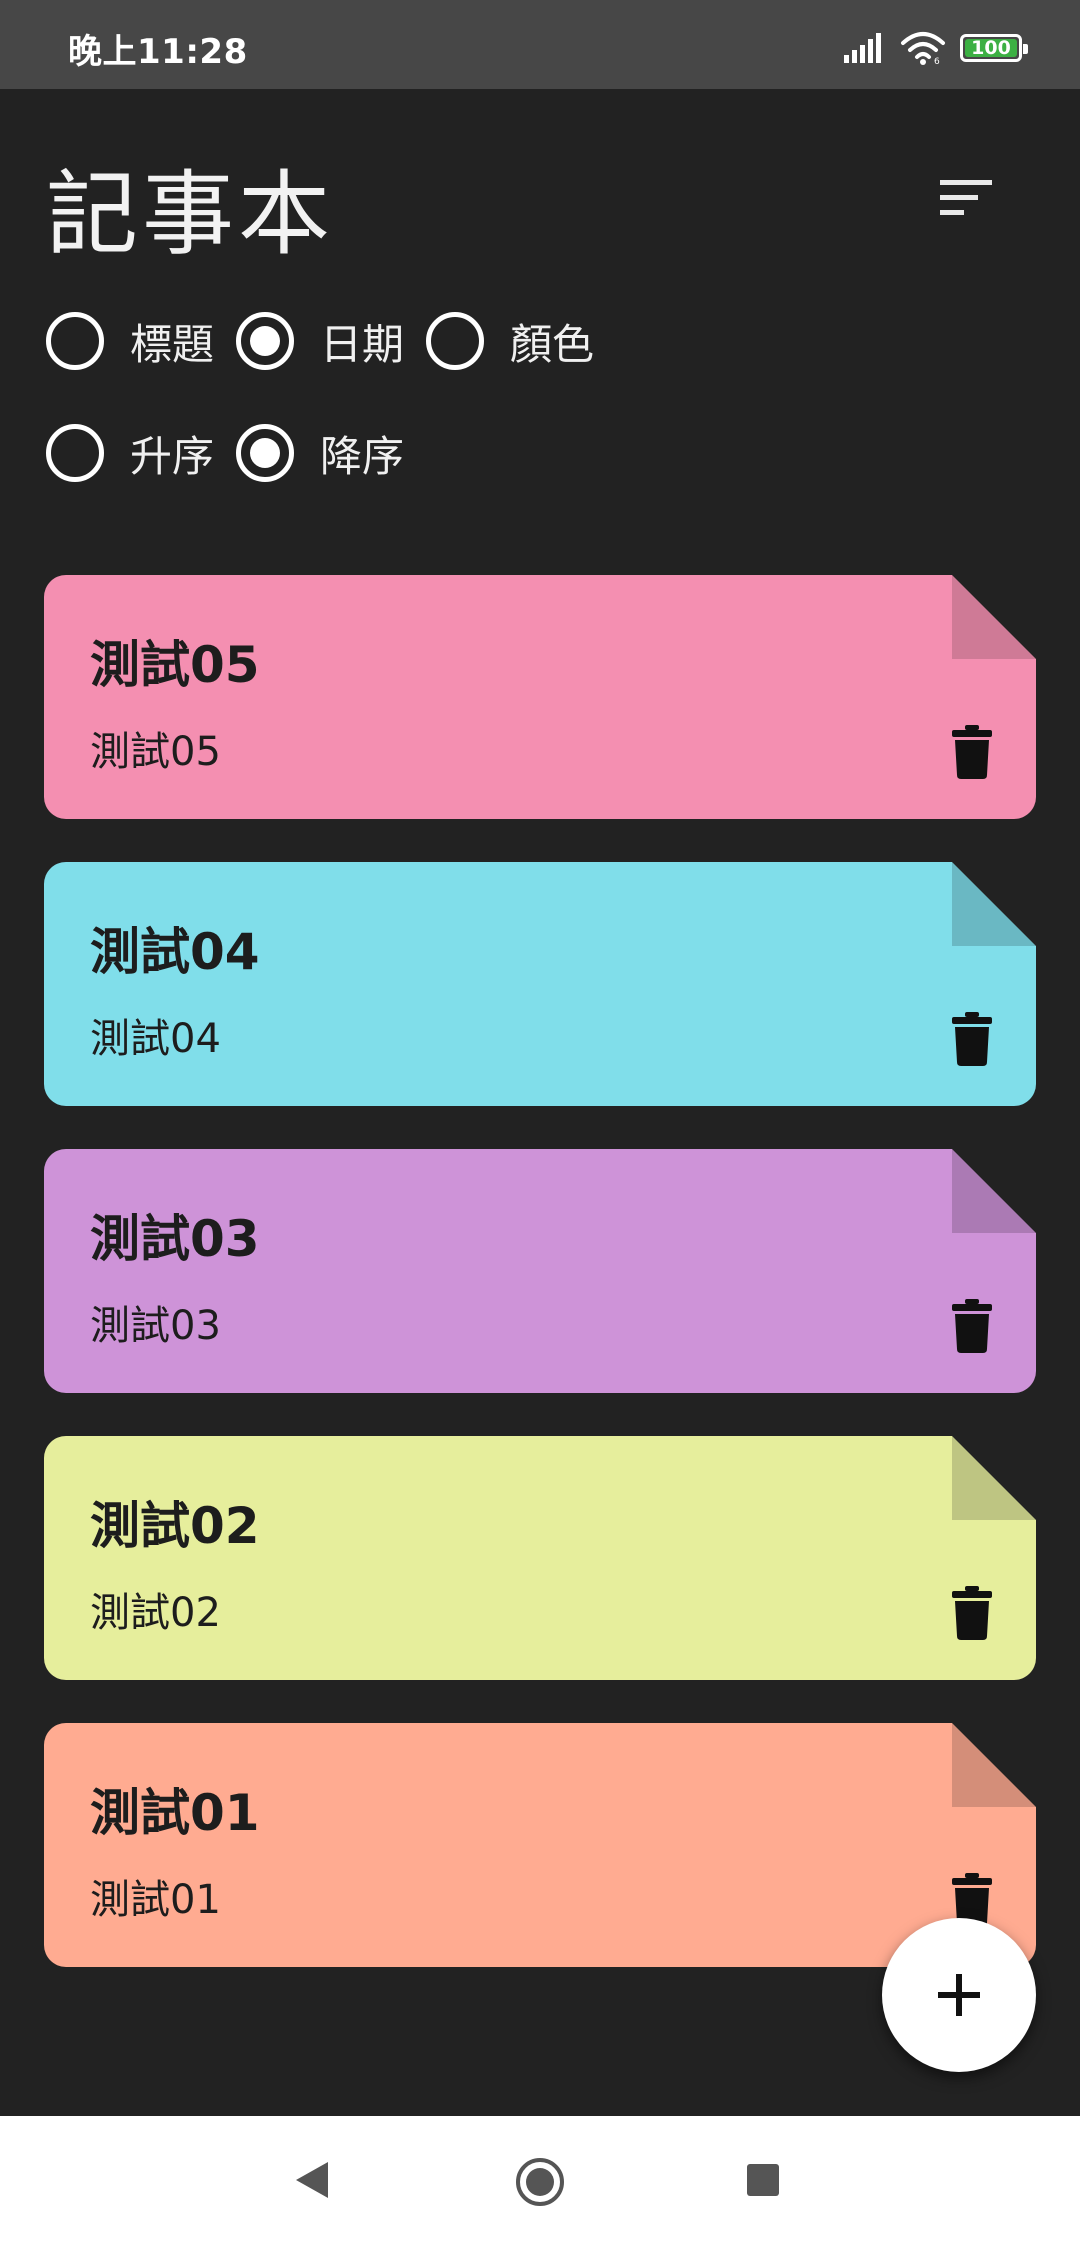 This screenshot has width=1080, height=2246. I want to click on recents-icon, so click(763, 2180).